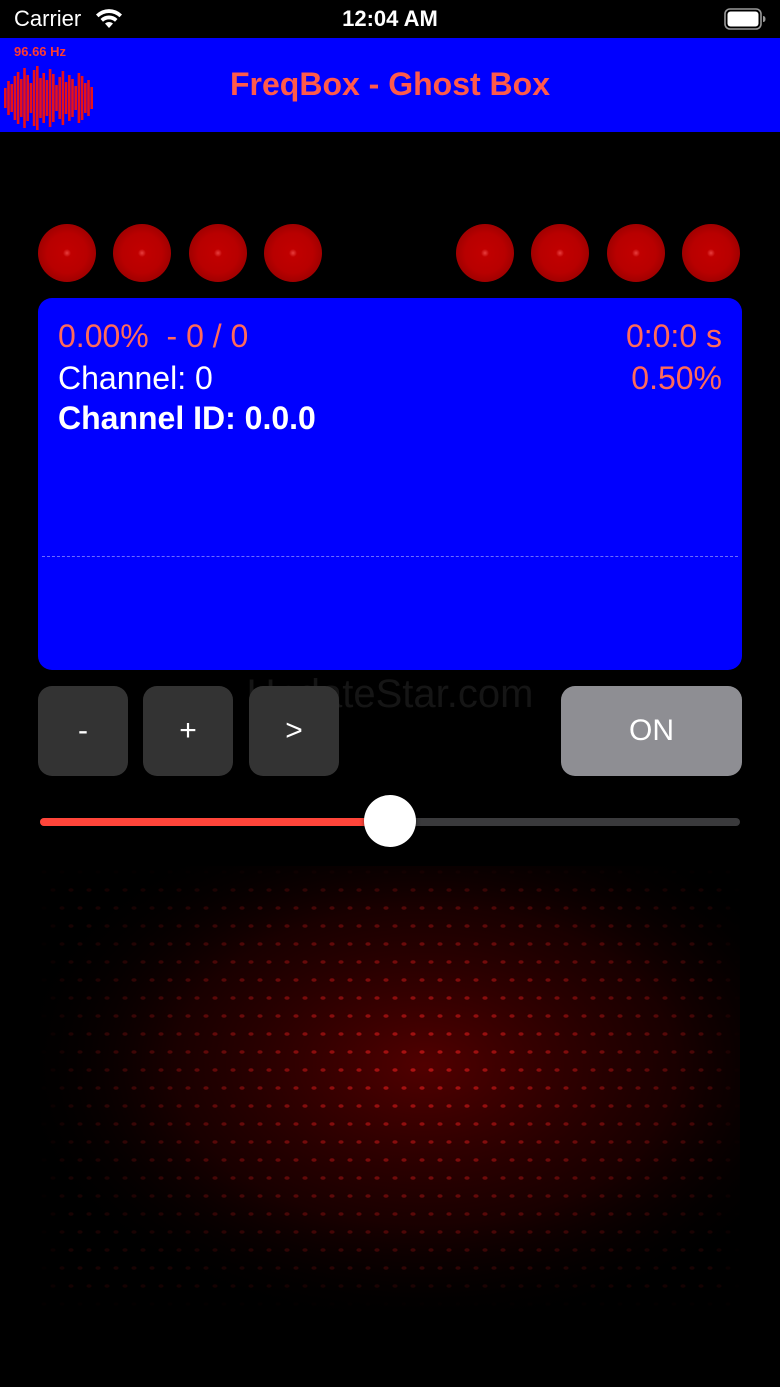  I want to click on channel-id-readout: Channel ID: 0.0.0, so click(187, 418).